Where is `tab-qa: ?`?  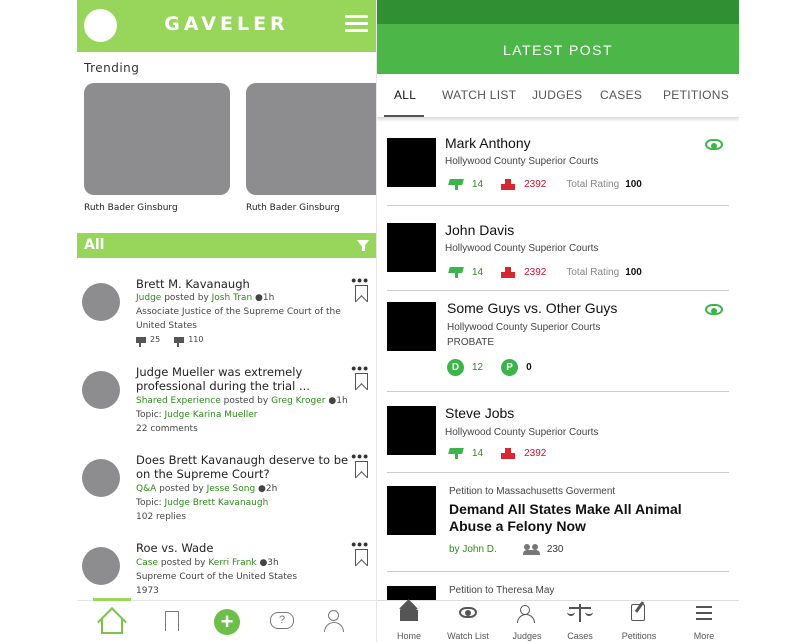 tab-qa: ? is located at coordinates (282, 622).